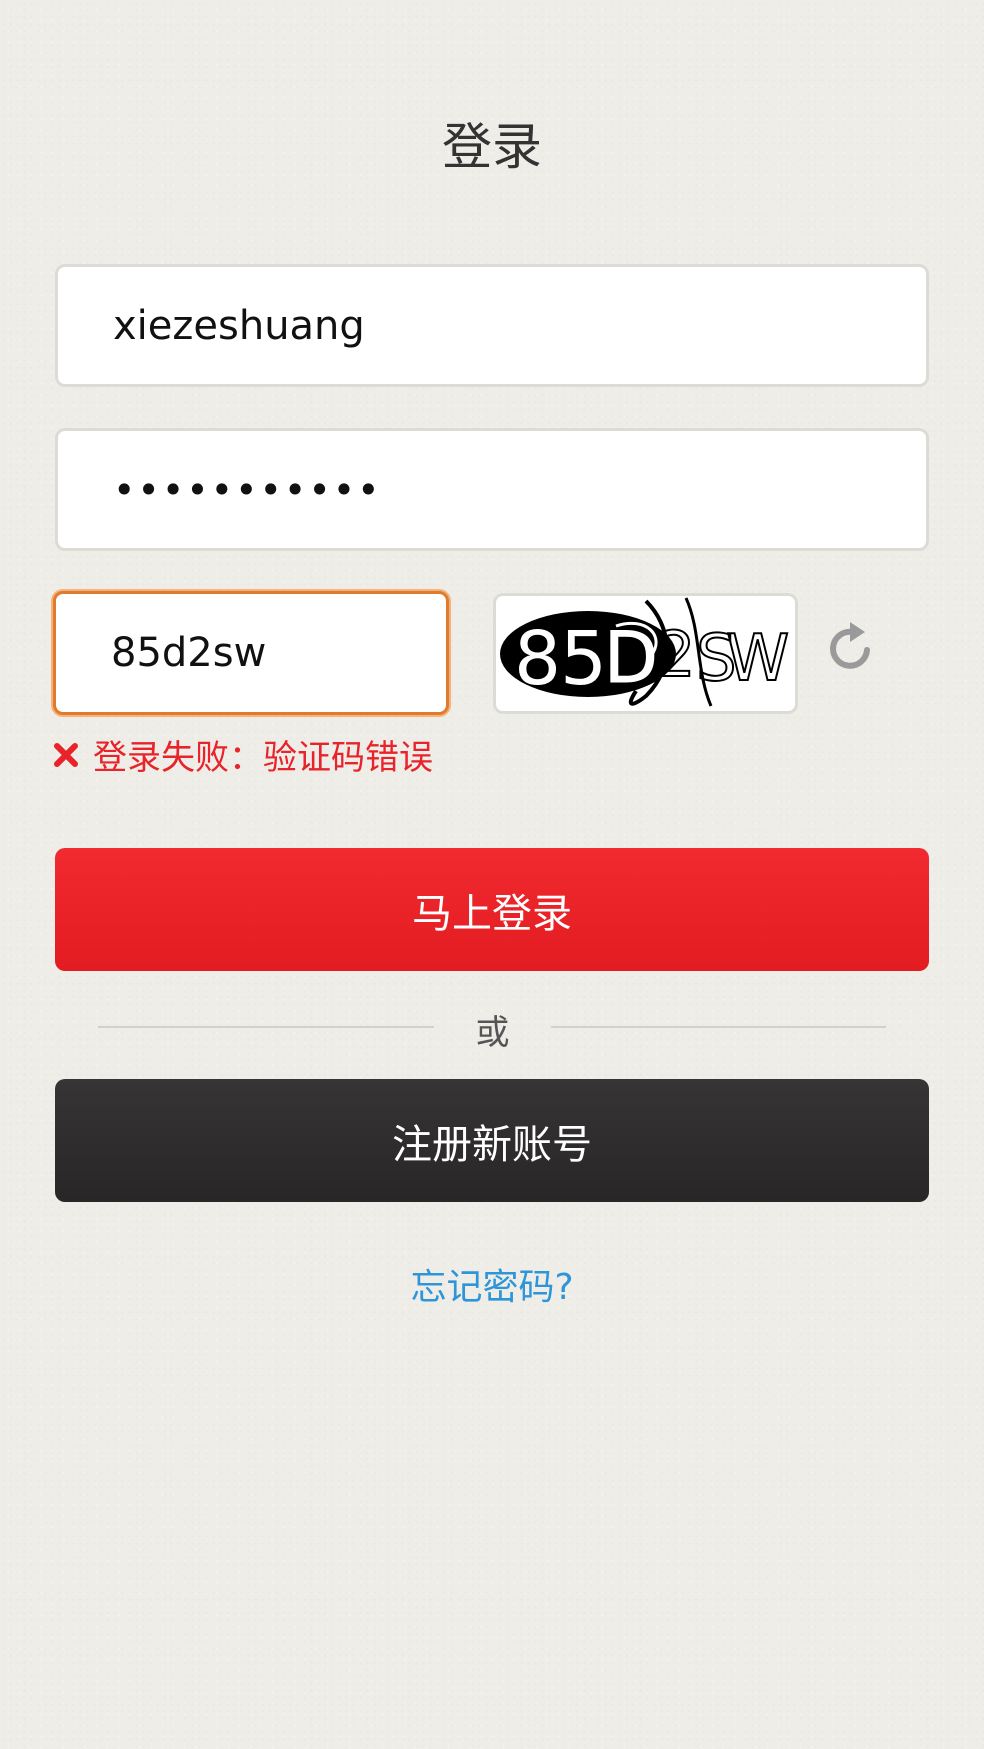  I want to click on captcha-graphic: 8 5 D 2 S W, so click(645, 652).